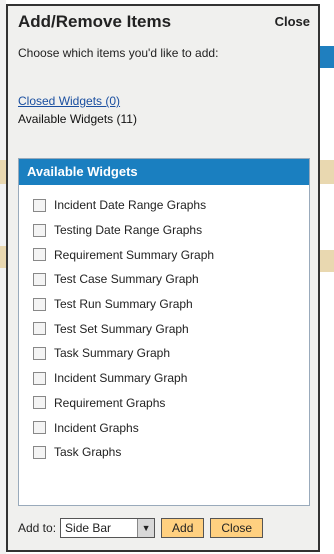 The height and width of the screenshot is (554, 334). I want to click on widget-label: Test Set Summary Graph, so click(121, 328).